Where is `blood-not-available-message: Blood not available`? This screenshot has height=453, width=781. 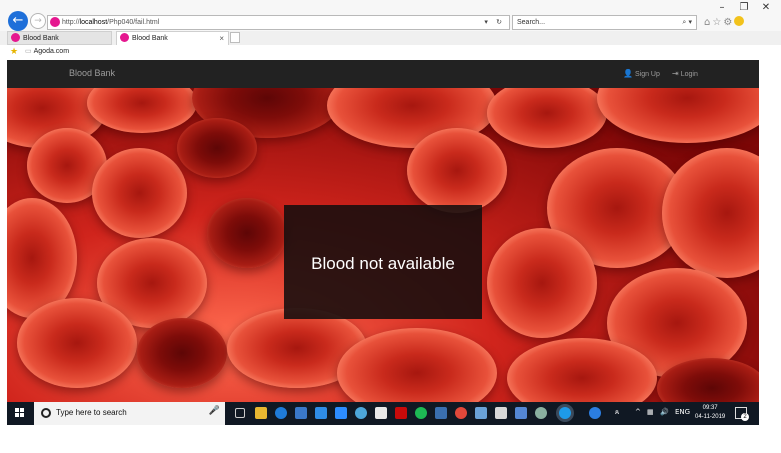 blood-not-available-message: Blood not available is located at coordinates (383, 263).